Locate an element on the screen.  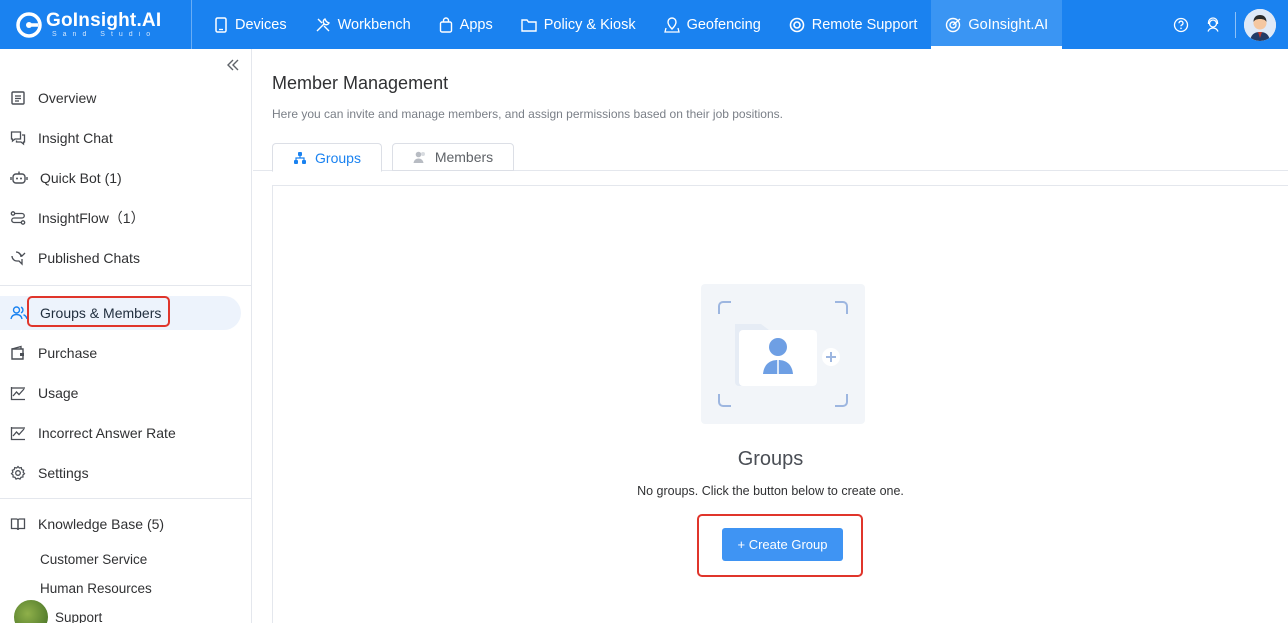
user-avatar is located at coordinates (1260, 24).